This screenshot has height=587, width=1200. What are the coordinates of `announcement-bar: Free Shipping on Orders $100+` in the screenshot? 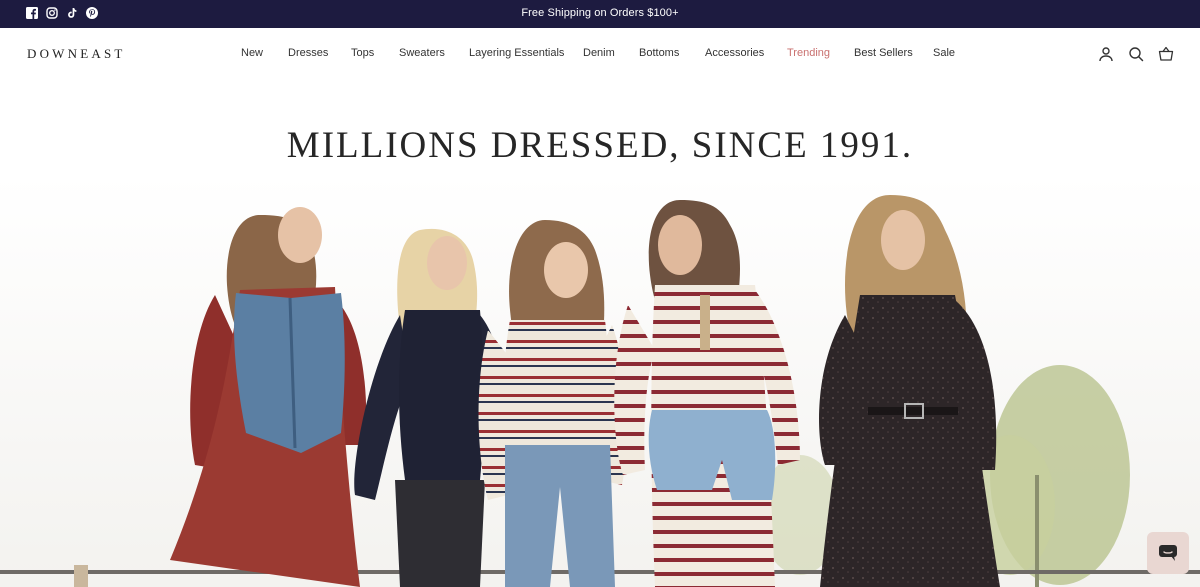 It's located at (600, 14).